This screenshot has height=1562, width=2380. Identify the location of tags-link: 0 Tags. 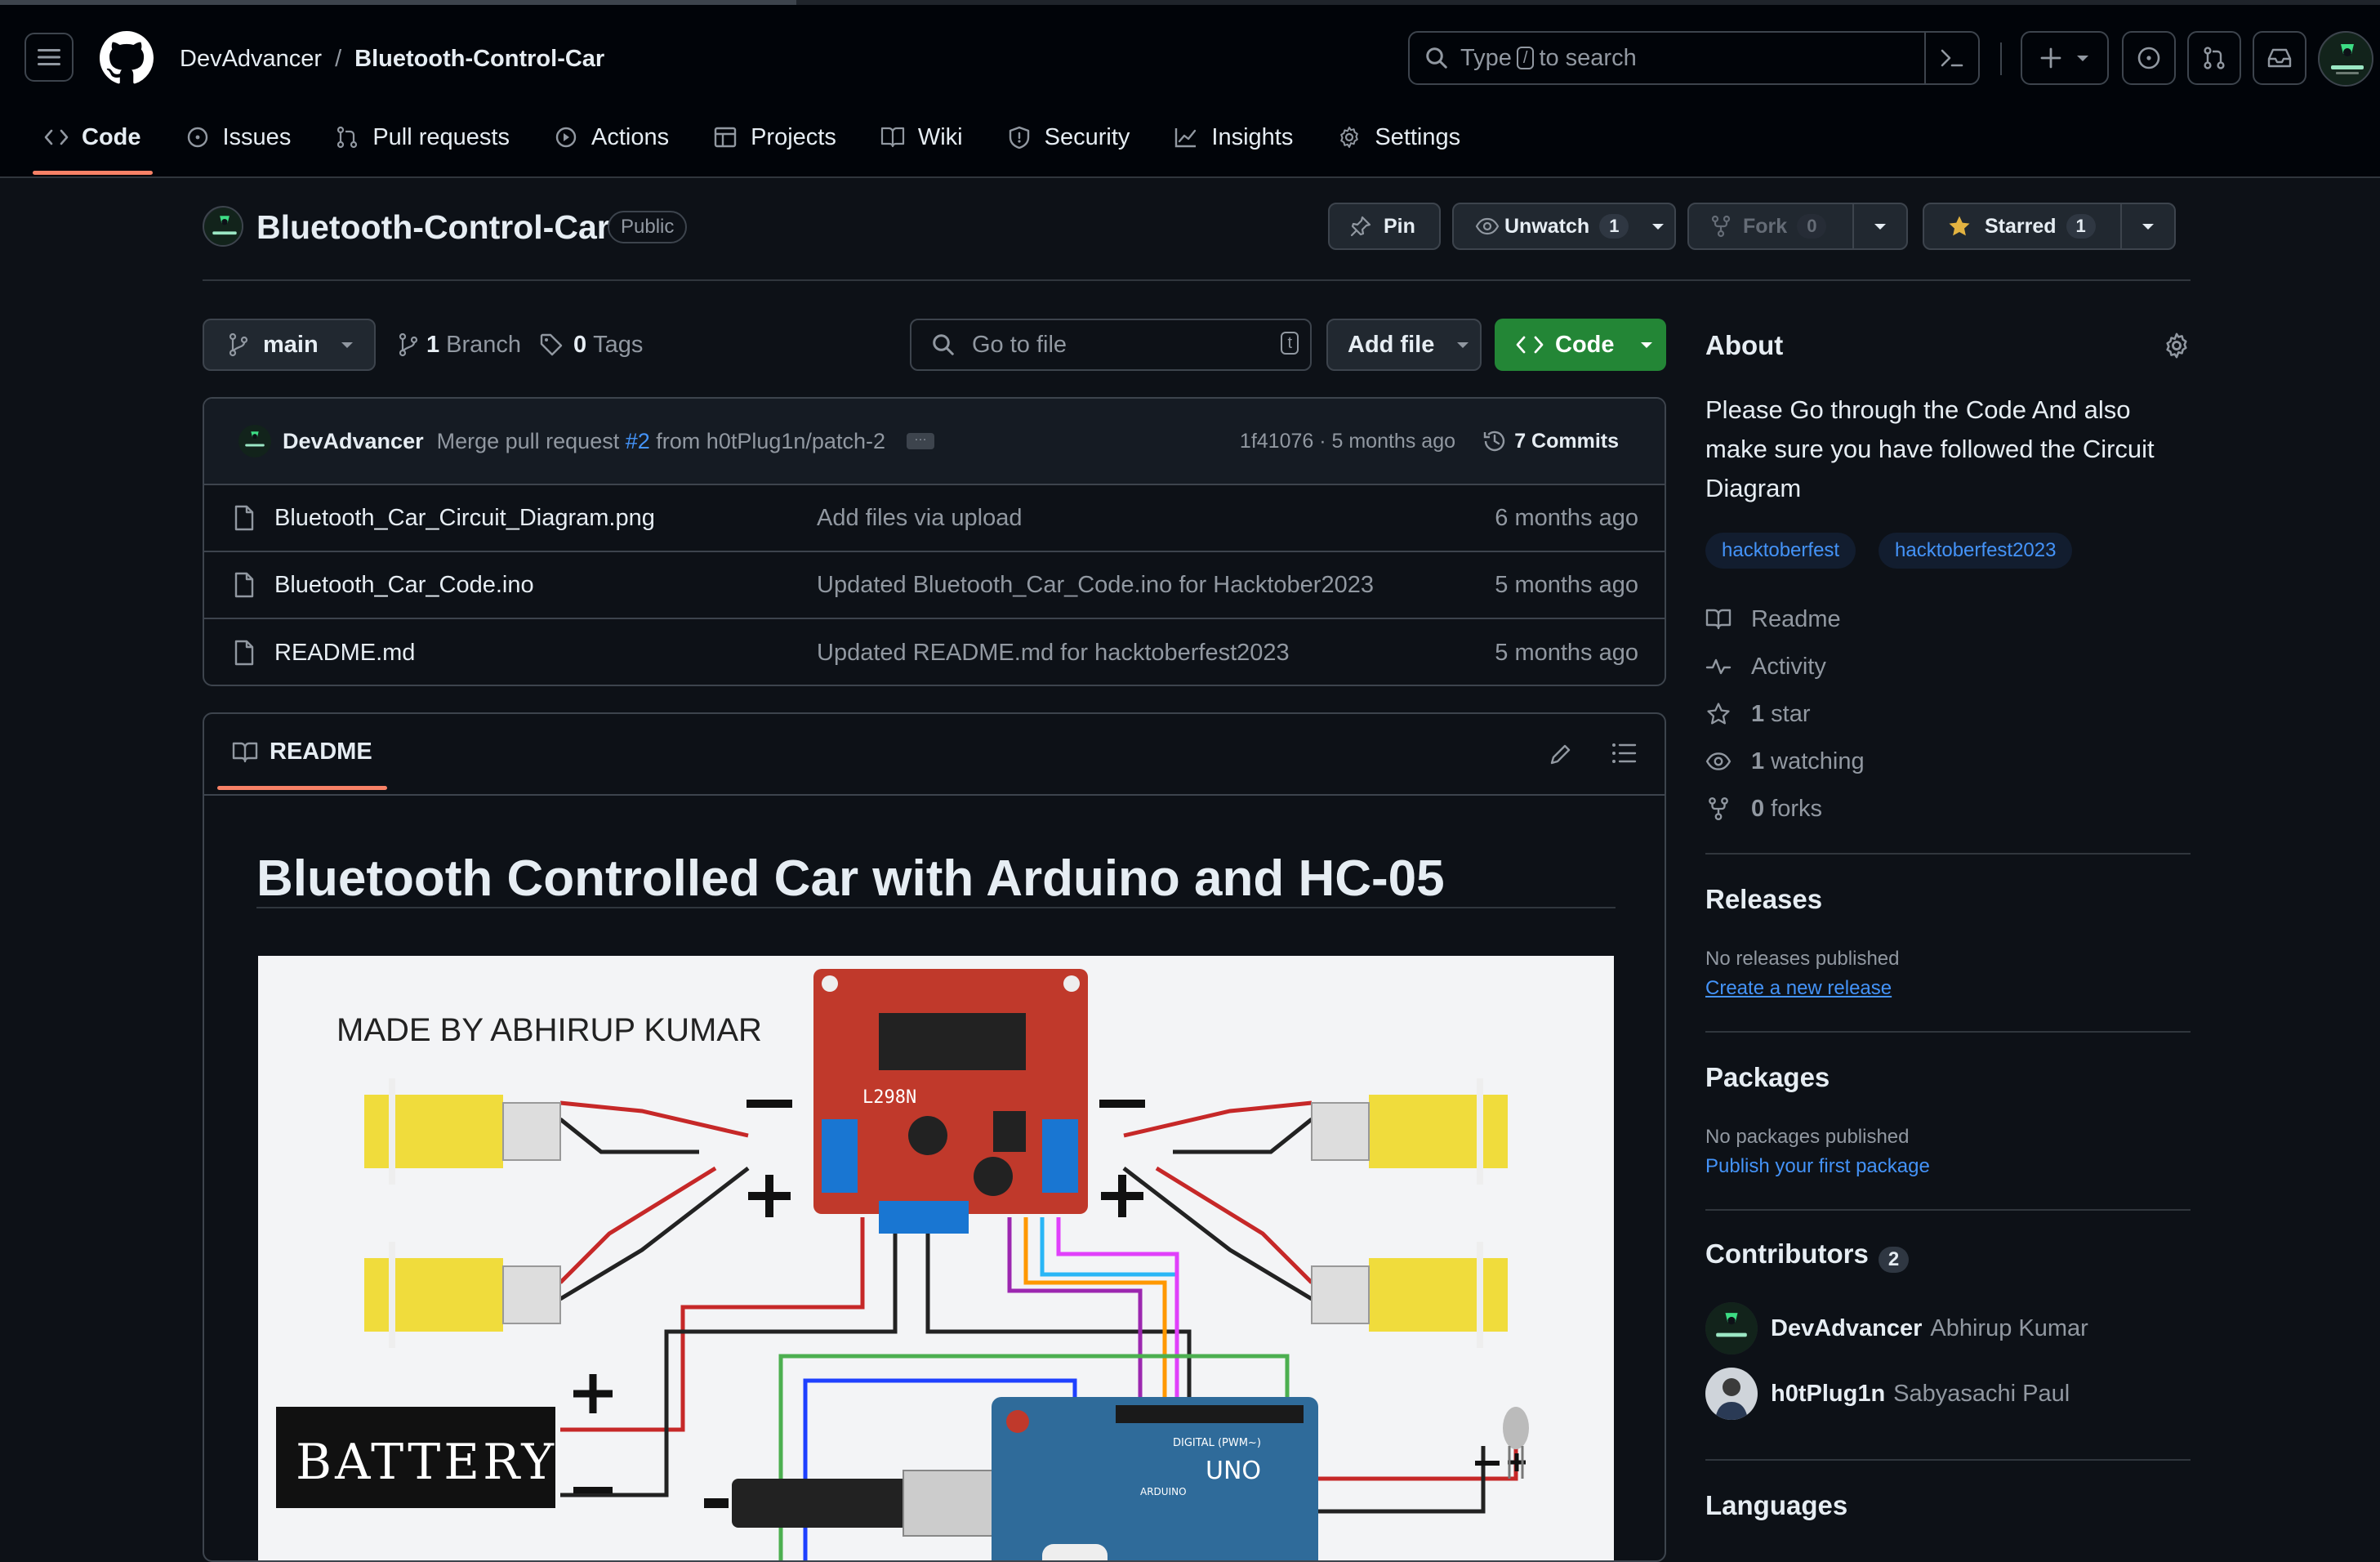
(591, 345).